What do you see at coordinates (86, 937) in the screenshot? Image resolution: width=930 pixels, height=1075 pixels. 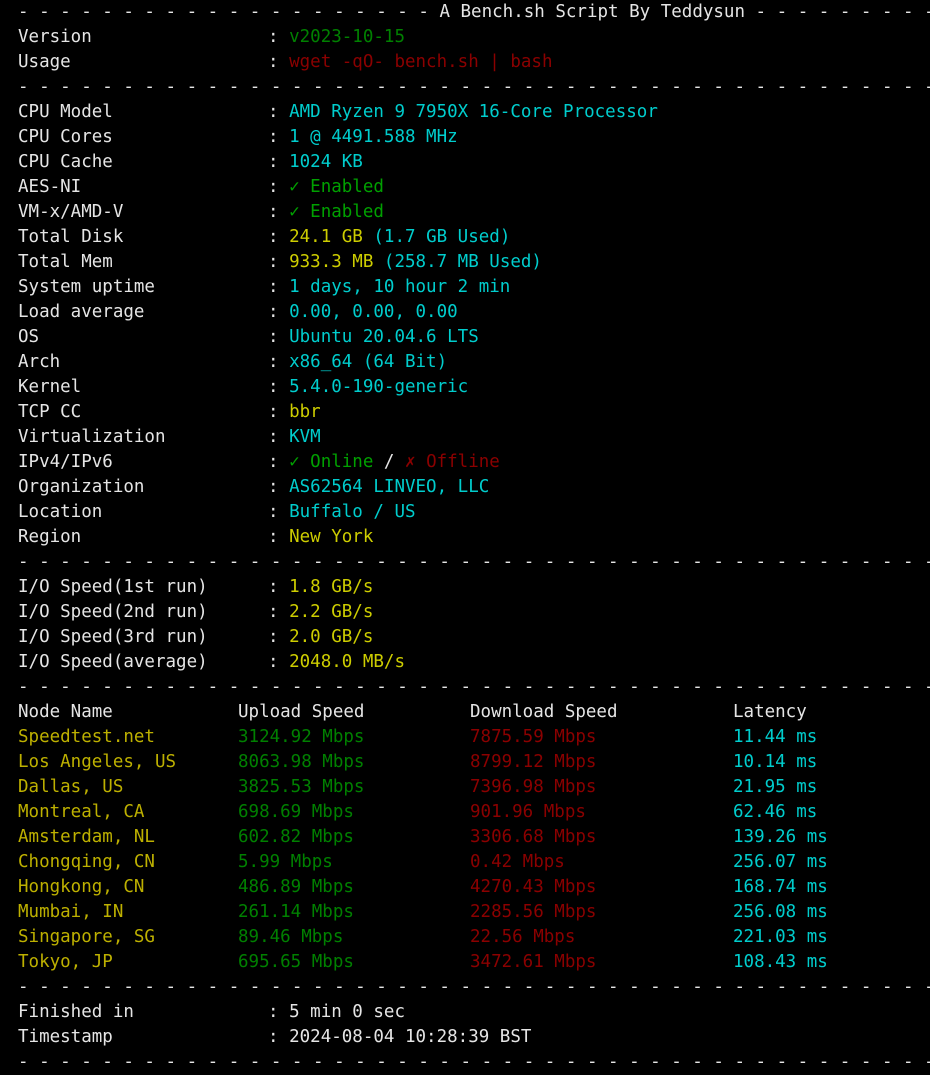 I see `cell-node-name: Singapore, SG` at bounding box center [86, 937].